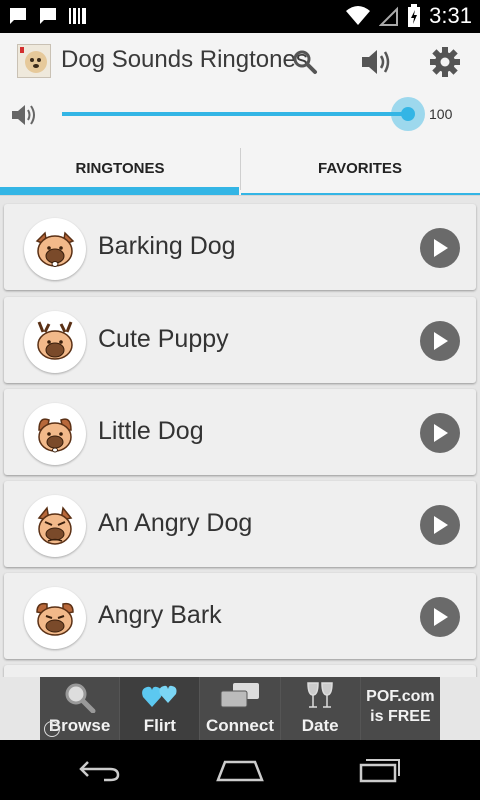 This screenshot has height=800, width=480. I want to click on chat-bubbles-icon, so click(239, 695).